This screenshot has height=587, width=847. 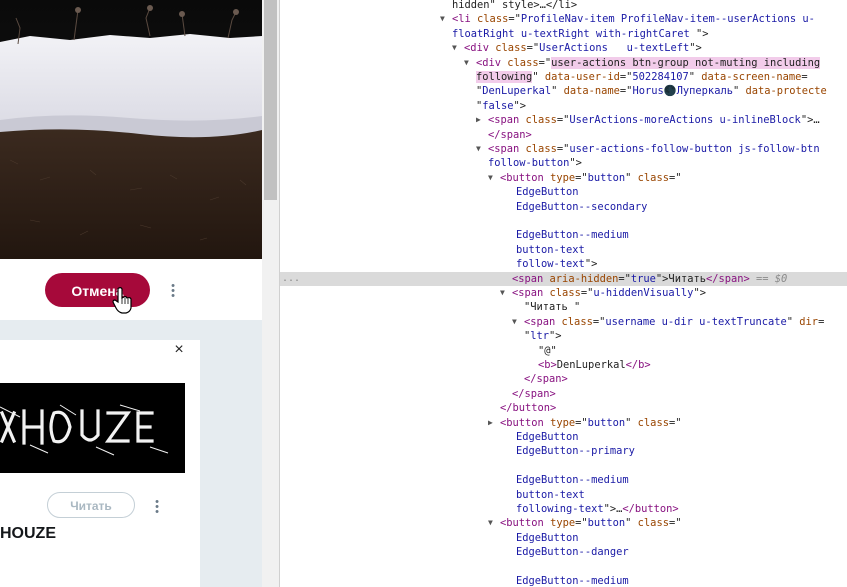 I want to click on dom-node-line: follow-button">, so click(x=563, y=163).